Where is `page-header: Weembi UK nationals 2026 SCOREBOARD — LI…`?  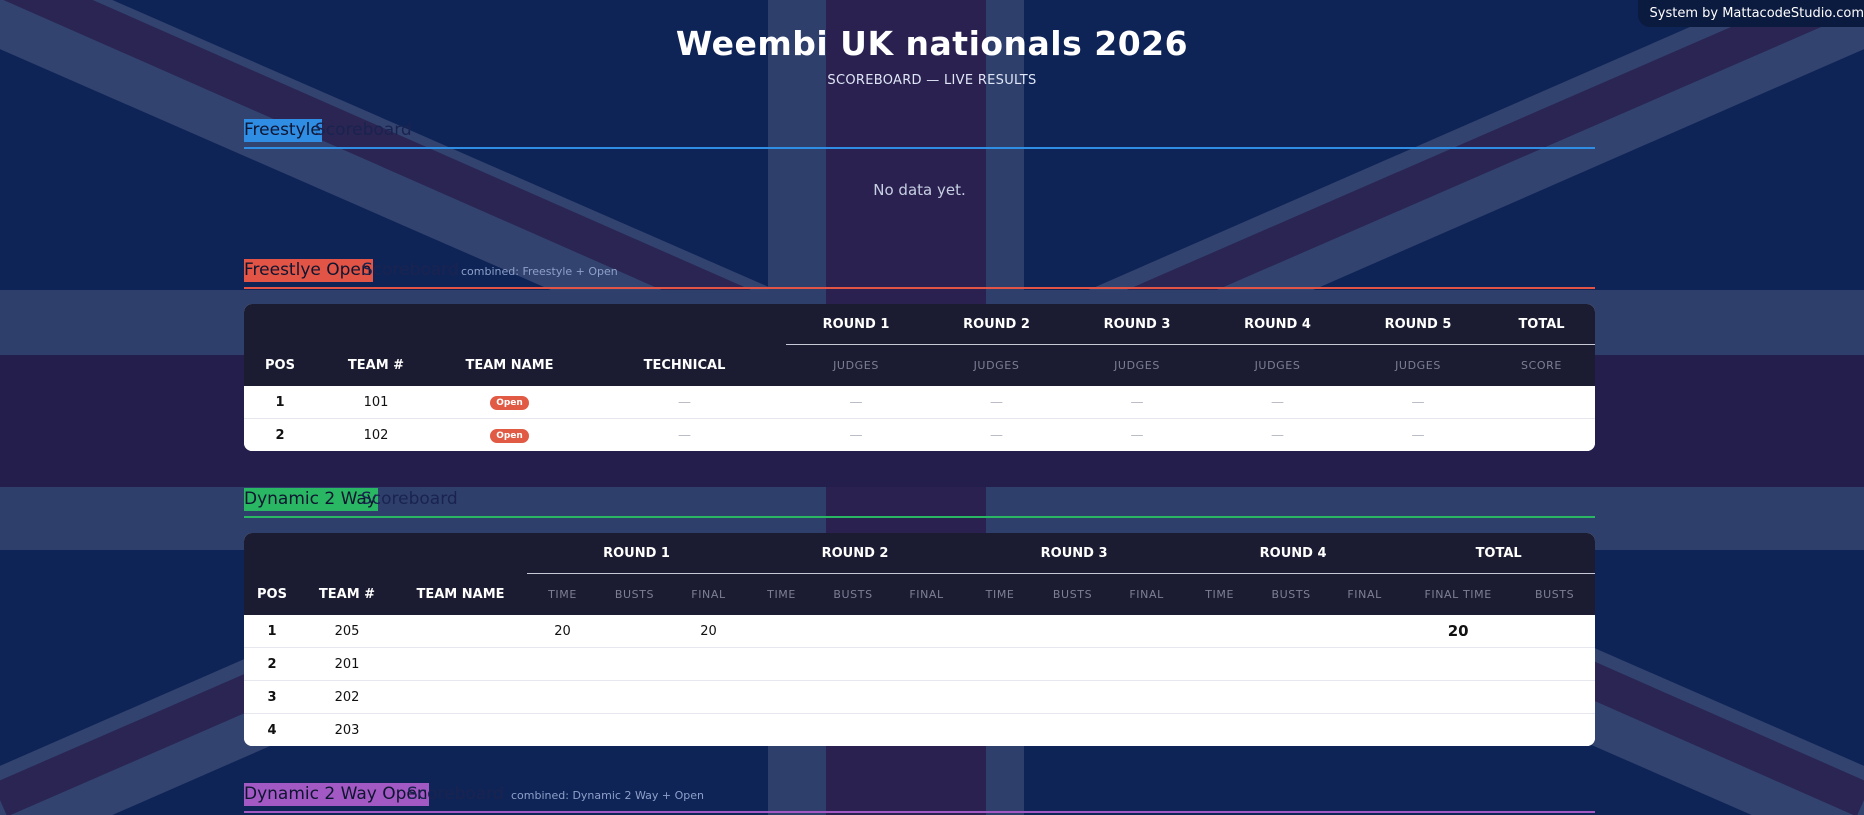 page-header: Weembi UK nationals 2026 SCOREBOARD — LI… is located at coordinates (932, 56).